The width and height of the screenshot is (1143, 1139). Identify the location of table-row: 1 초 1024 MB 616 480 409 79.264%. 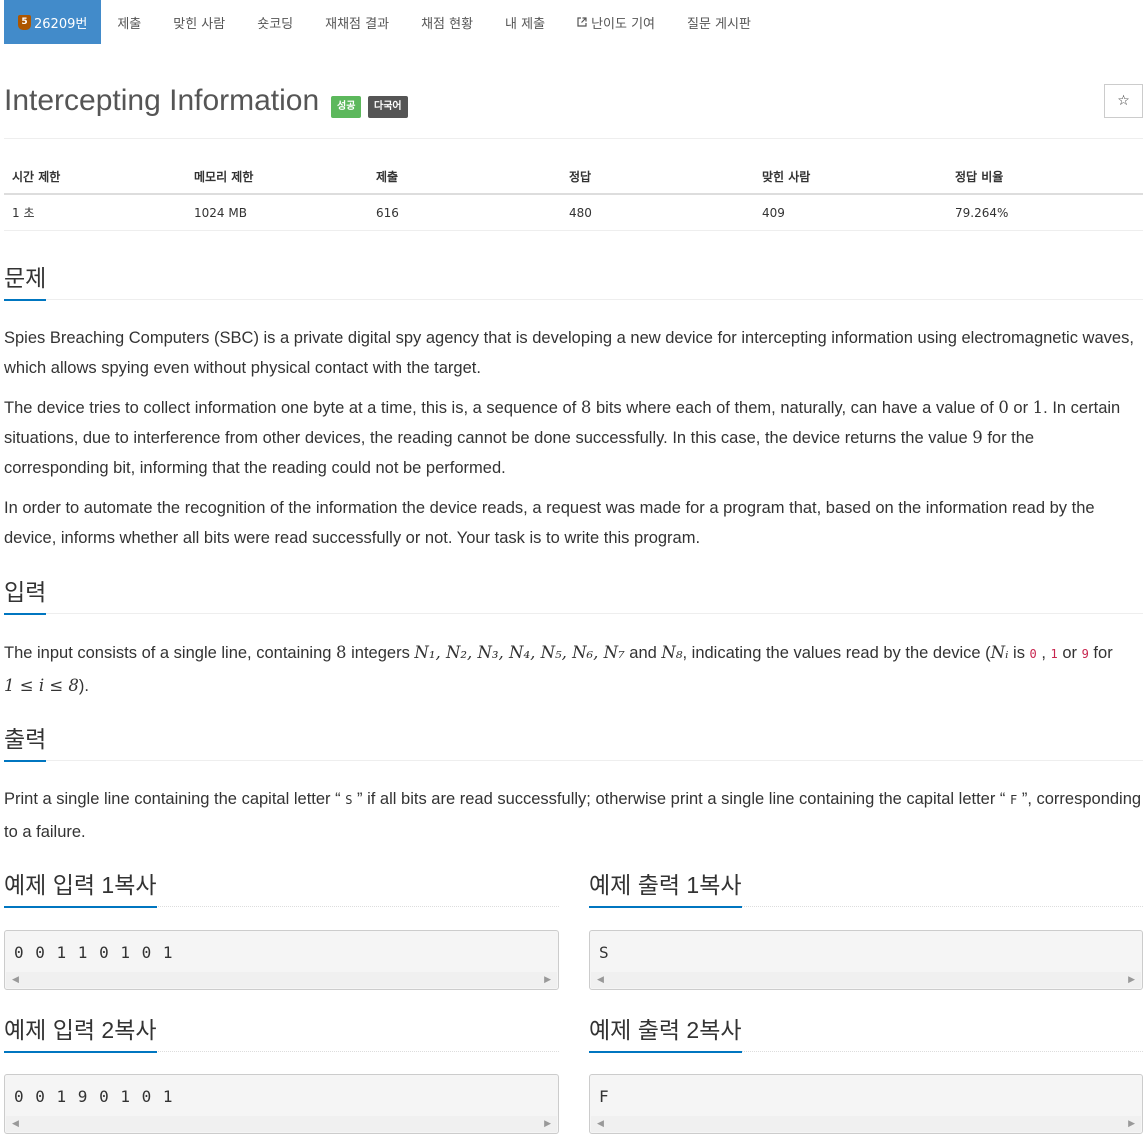
(573, 212).